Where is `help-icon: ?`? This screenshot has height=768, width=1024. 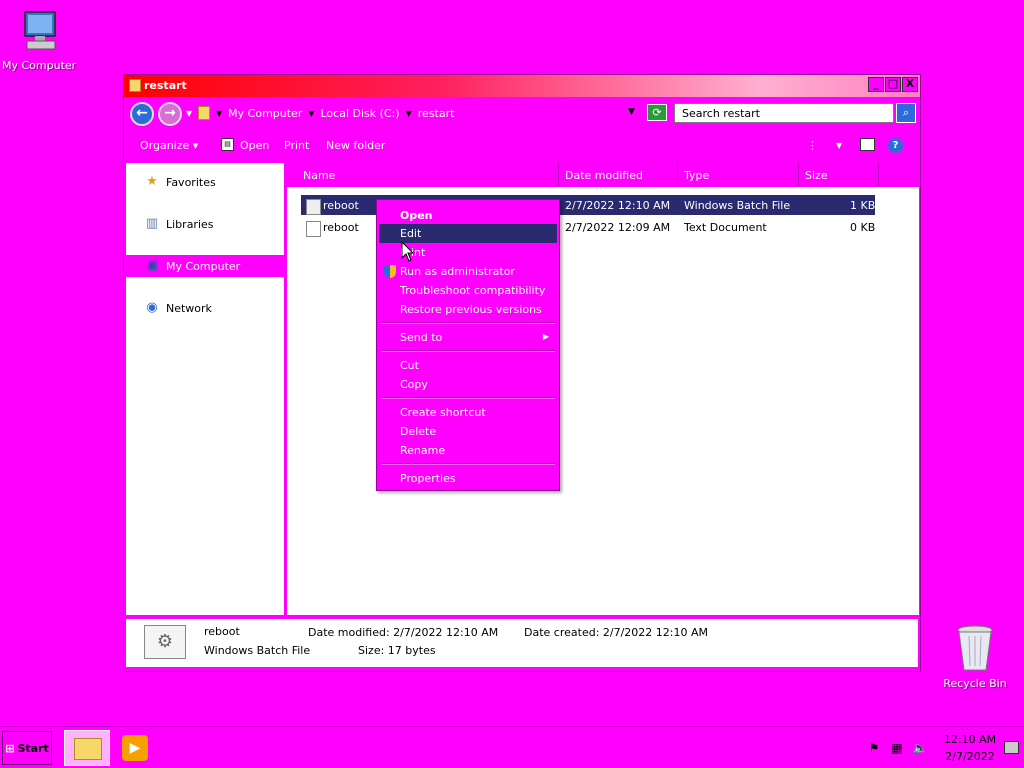
help-icon: ? is located at coordinates (895, 145).